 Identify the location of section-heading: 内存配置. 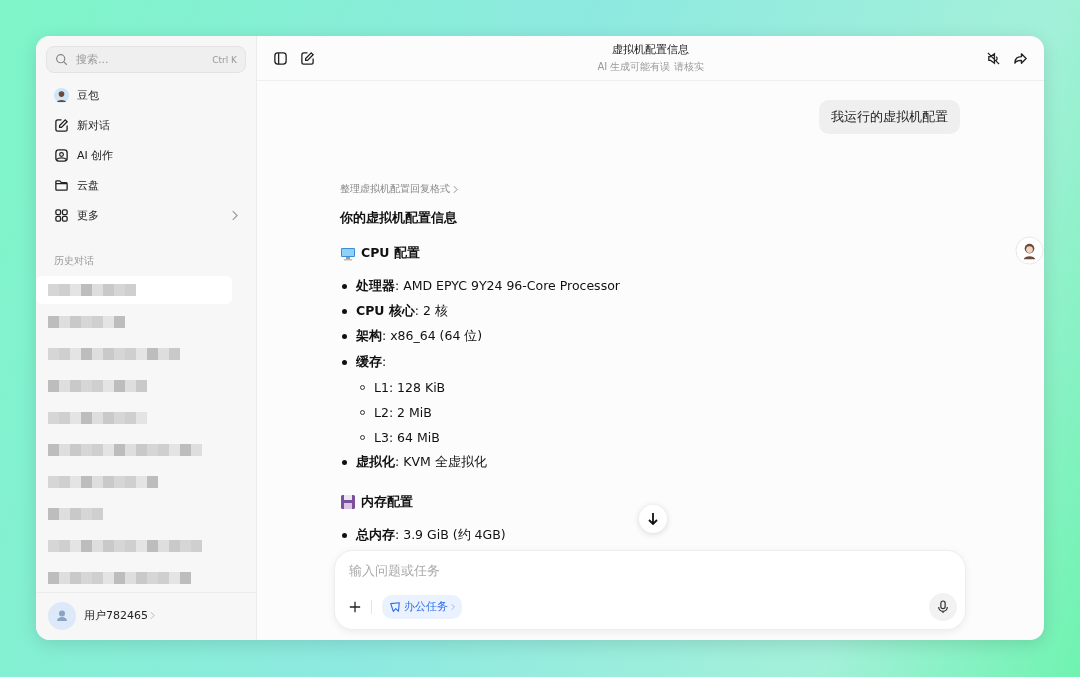
(387, 502).